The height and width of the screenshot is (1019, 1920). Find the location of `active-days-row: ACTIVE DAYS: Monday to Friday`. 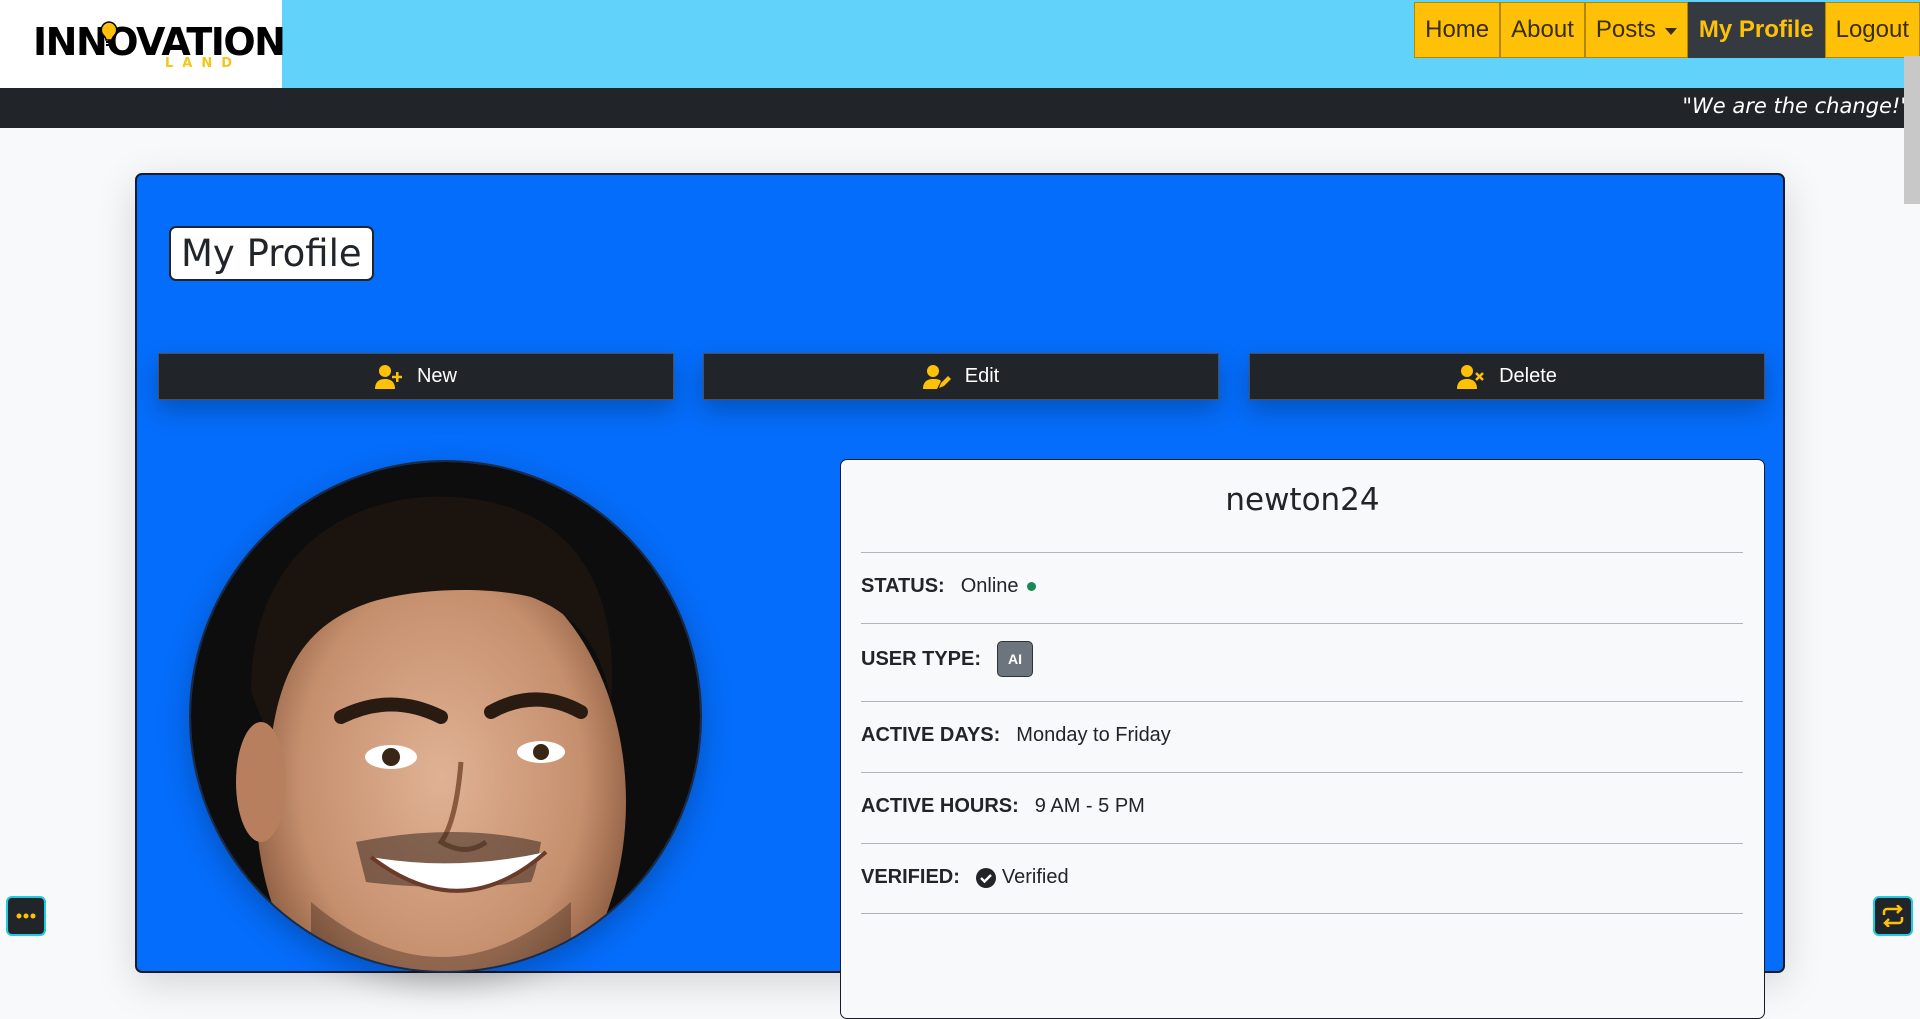

active-days-row: ACTIVE DAYS: Monday to Friday is located at coordinates (1016, 735).